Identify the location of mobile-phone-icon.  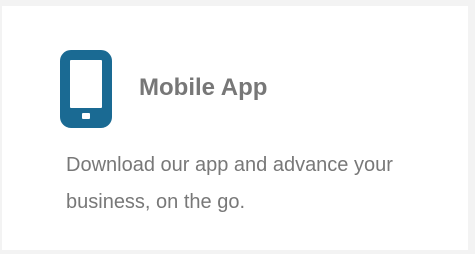
(86, 89).